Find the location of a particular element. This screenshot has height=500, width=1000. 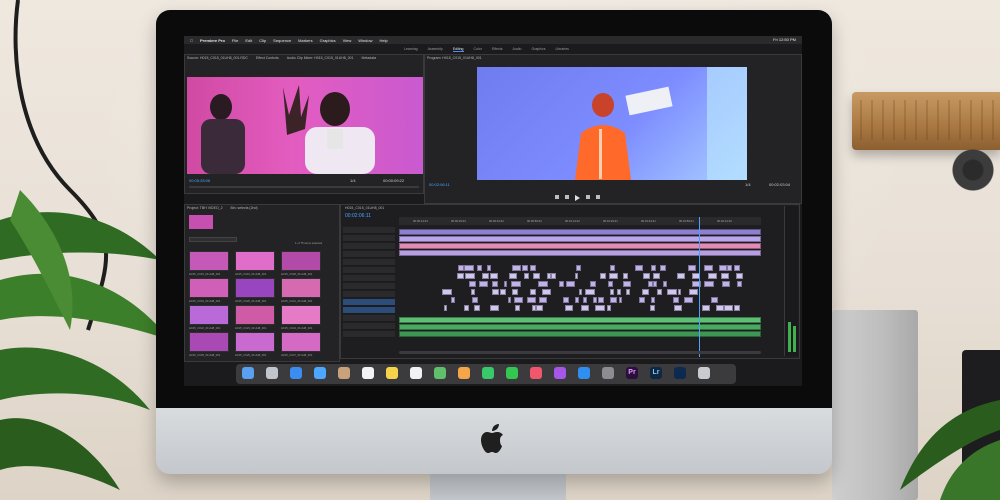

workspace-learning: Learning is located at coordinates (411, 49).